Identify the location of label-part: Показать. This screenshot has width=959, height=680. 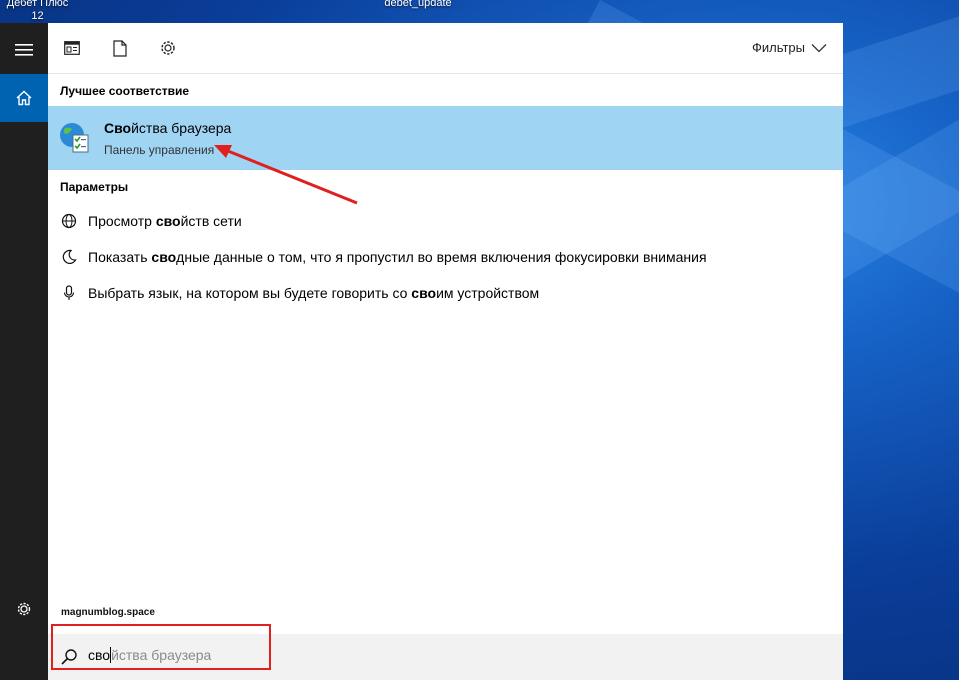
(120, 257).